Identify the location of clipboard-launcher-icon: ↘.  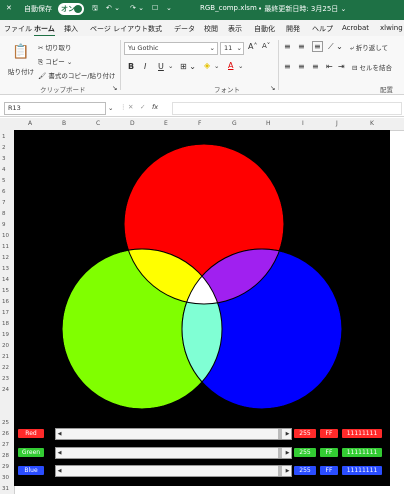
(114, 88).